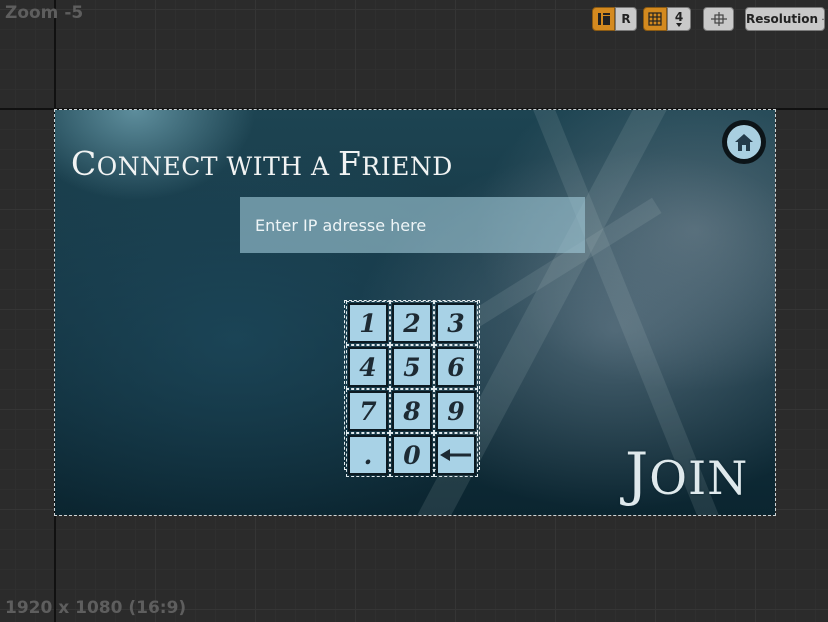 Image resolution: width=828 pixels, height=622 pixels. I want to click on backspace-arrow-icon, so click(455, 455).